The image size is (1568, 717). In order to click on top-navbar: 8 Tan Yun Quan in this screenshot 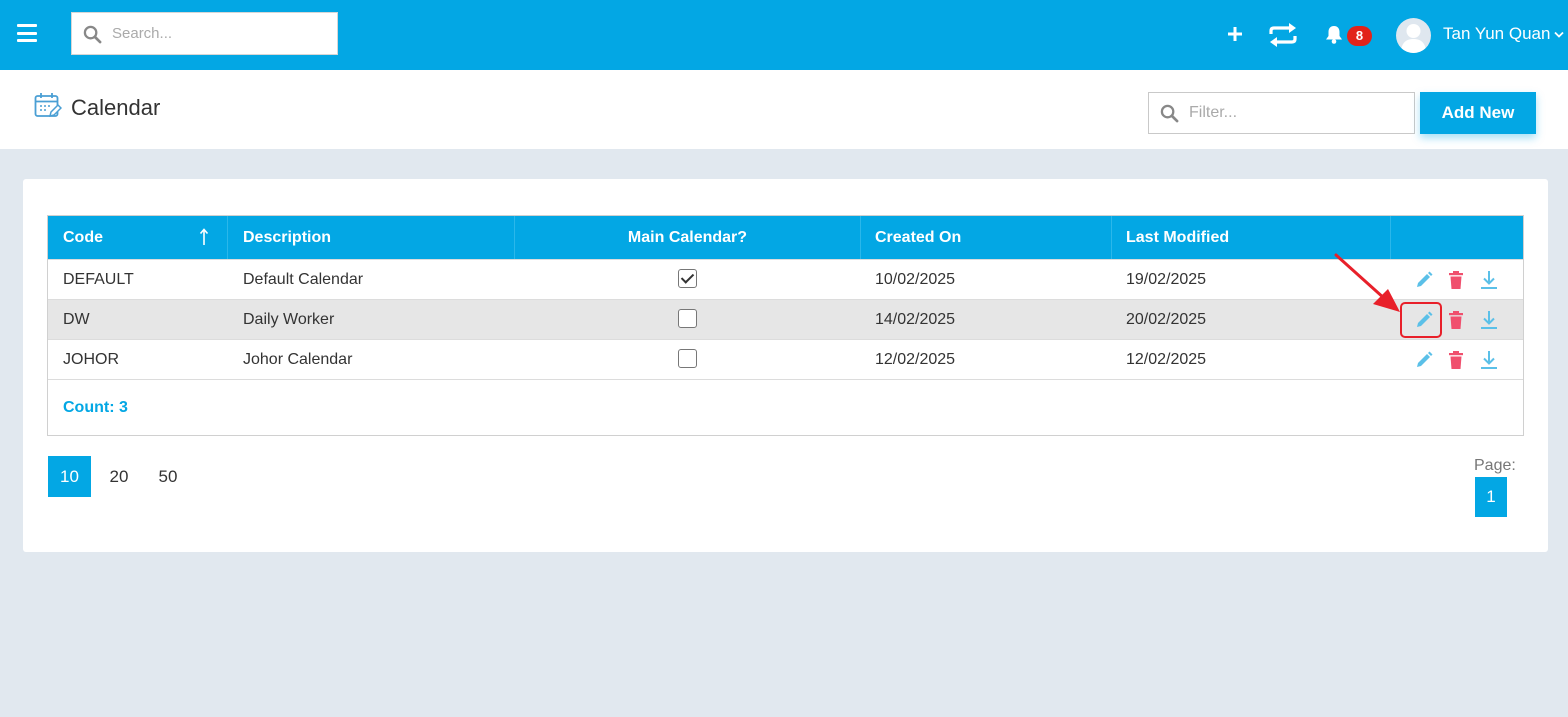, I will do `click(784, 35)`.